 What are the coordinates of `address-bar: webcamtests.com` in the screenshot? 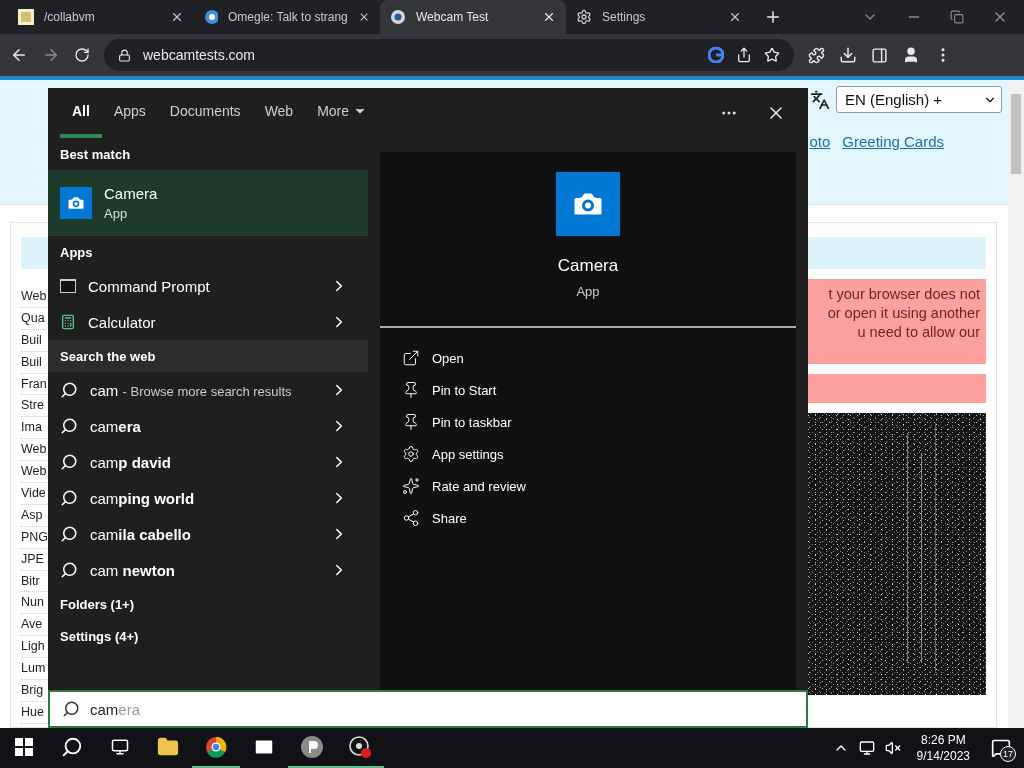 It's located at (449, 55).